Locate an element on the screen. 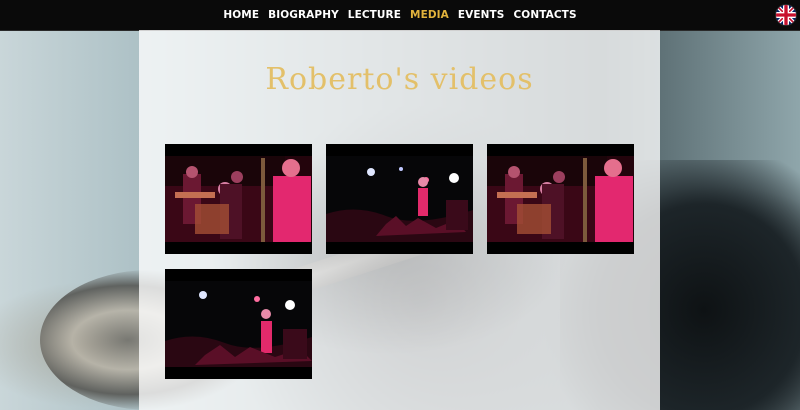  nav-item-biography: BIOGRAPHY is located at coordinates (303, 15).